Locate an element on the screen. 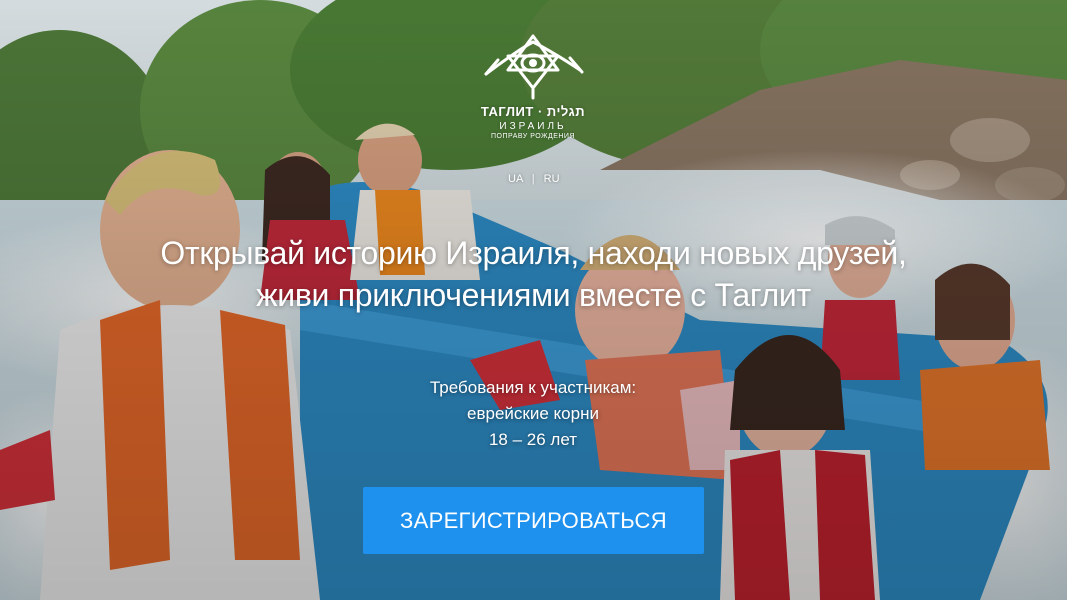  register-button: ЗАРЕГИСТРИРОВАТЬСЯ is located at coordinates (533, 520).